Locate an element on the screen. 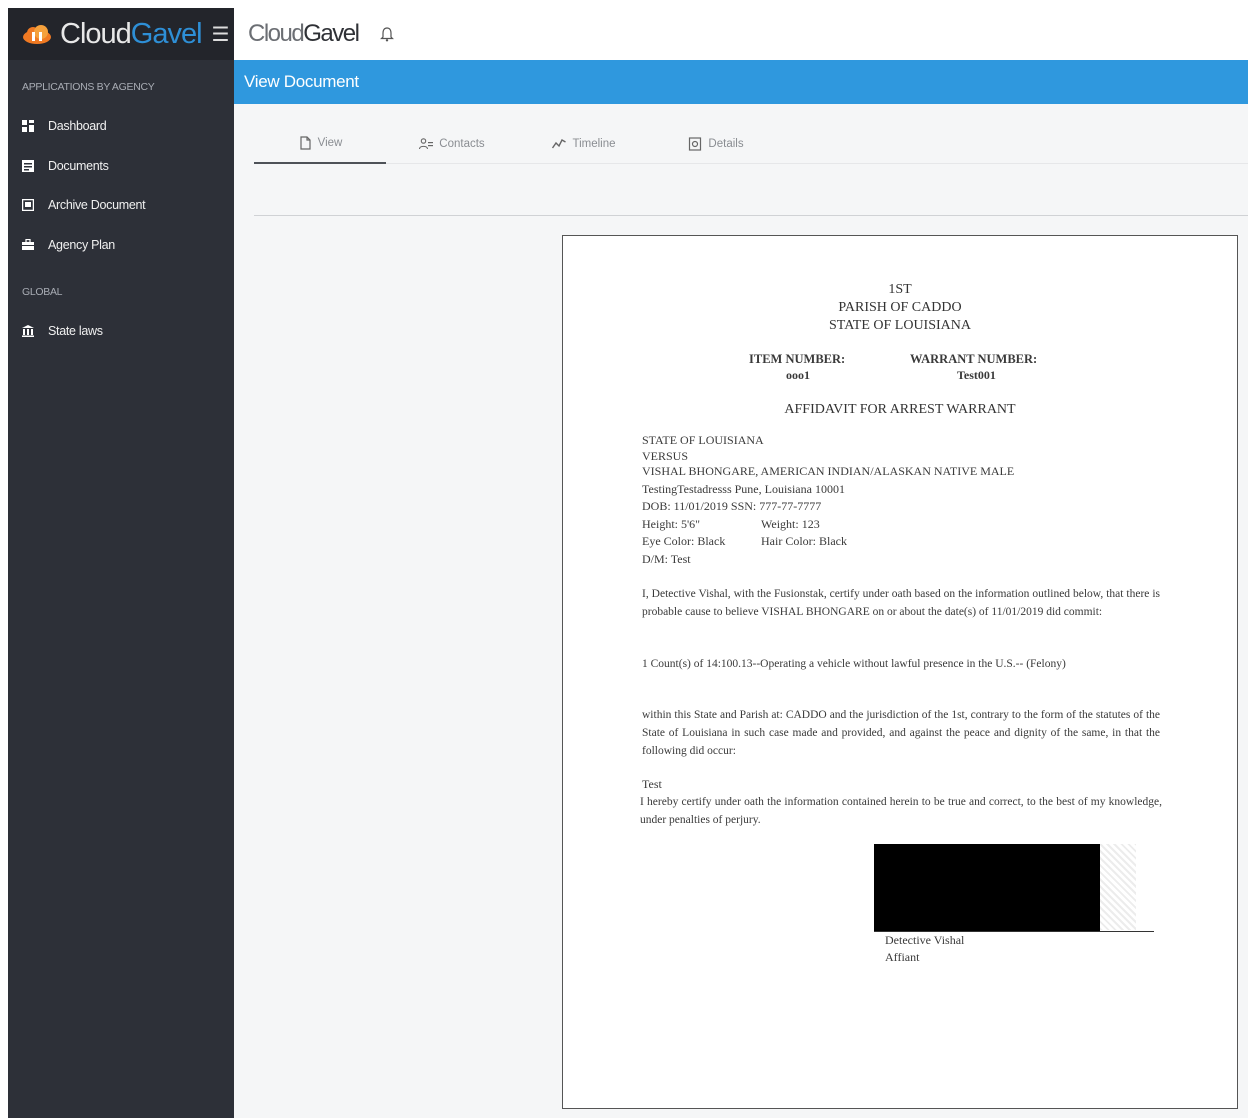 This screenshot has height=1118, width=1248. document-icon is located at coordinates (28, 166).